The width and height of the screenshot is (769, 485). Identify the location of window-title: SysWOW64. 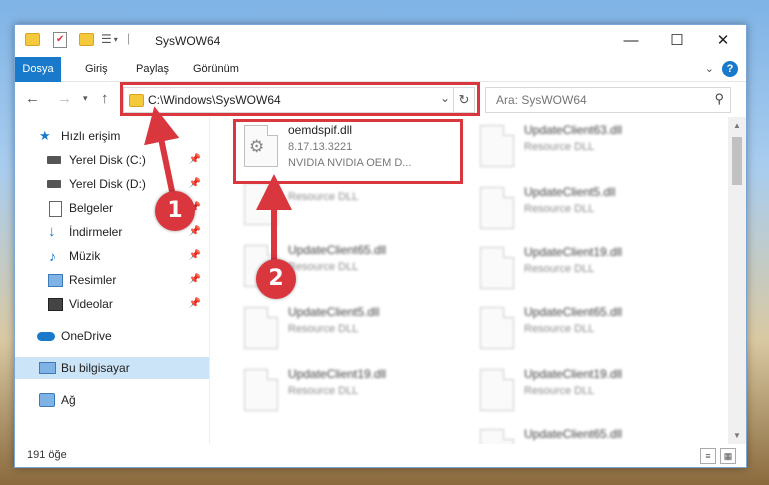
(188, 41).